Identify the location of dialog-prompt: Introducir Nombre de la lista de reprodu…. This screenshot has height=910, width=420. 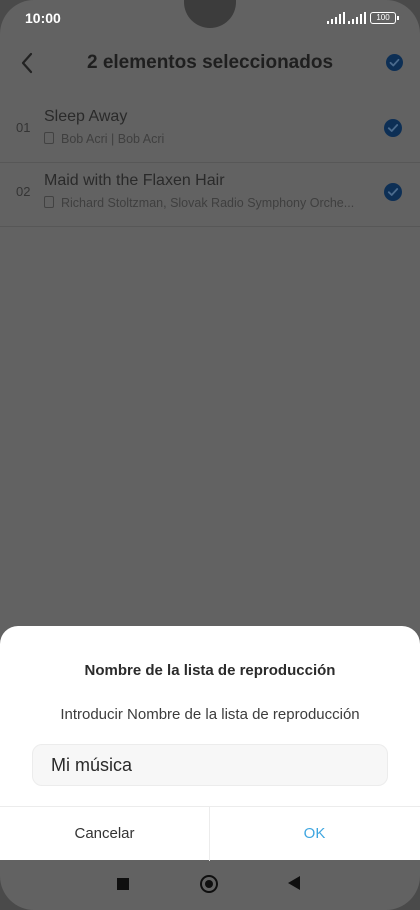
(210, 714).